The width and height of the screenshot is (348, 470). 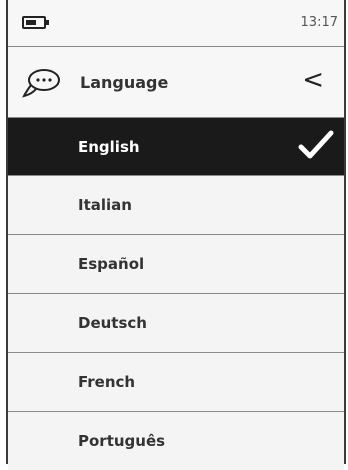 What do you see at coordinates (319, 22) in the screenshot?
I see `clock: 13:17` at bounding box center [319, 22].